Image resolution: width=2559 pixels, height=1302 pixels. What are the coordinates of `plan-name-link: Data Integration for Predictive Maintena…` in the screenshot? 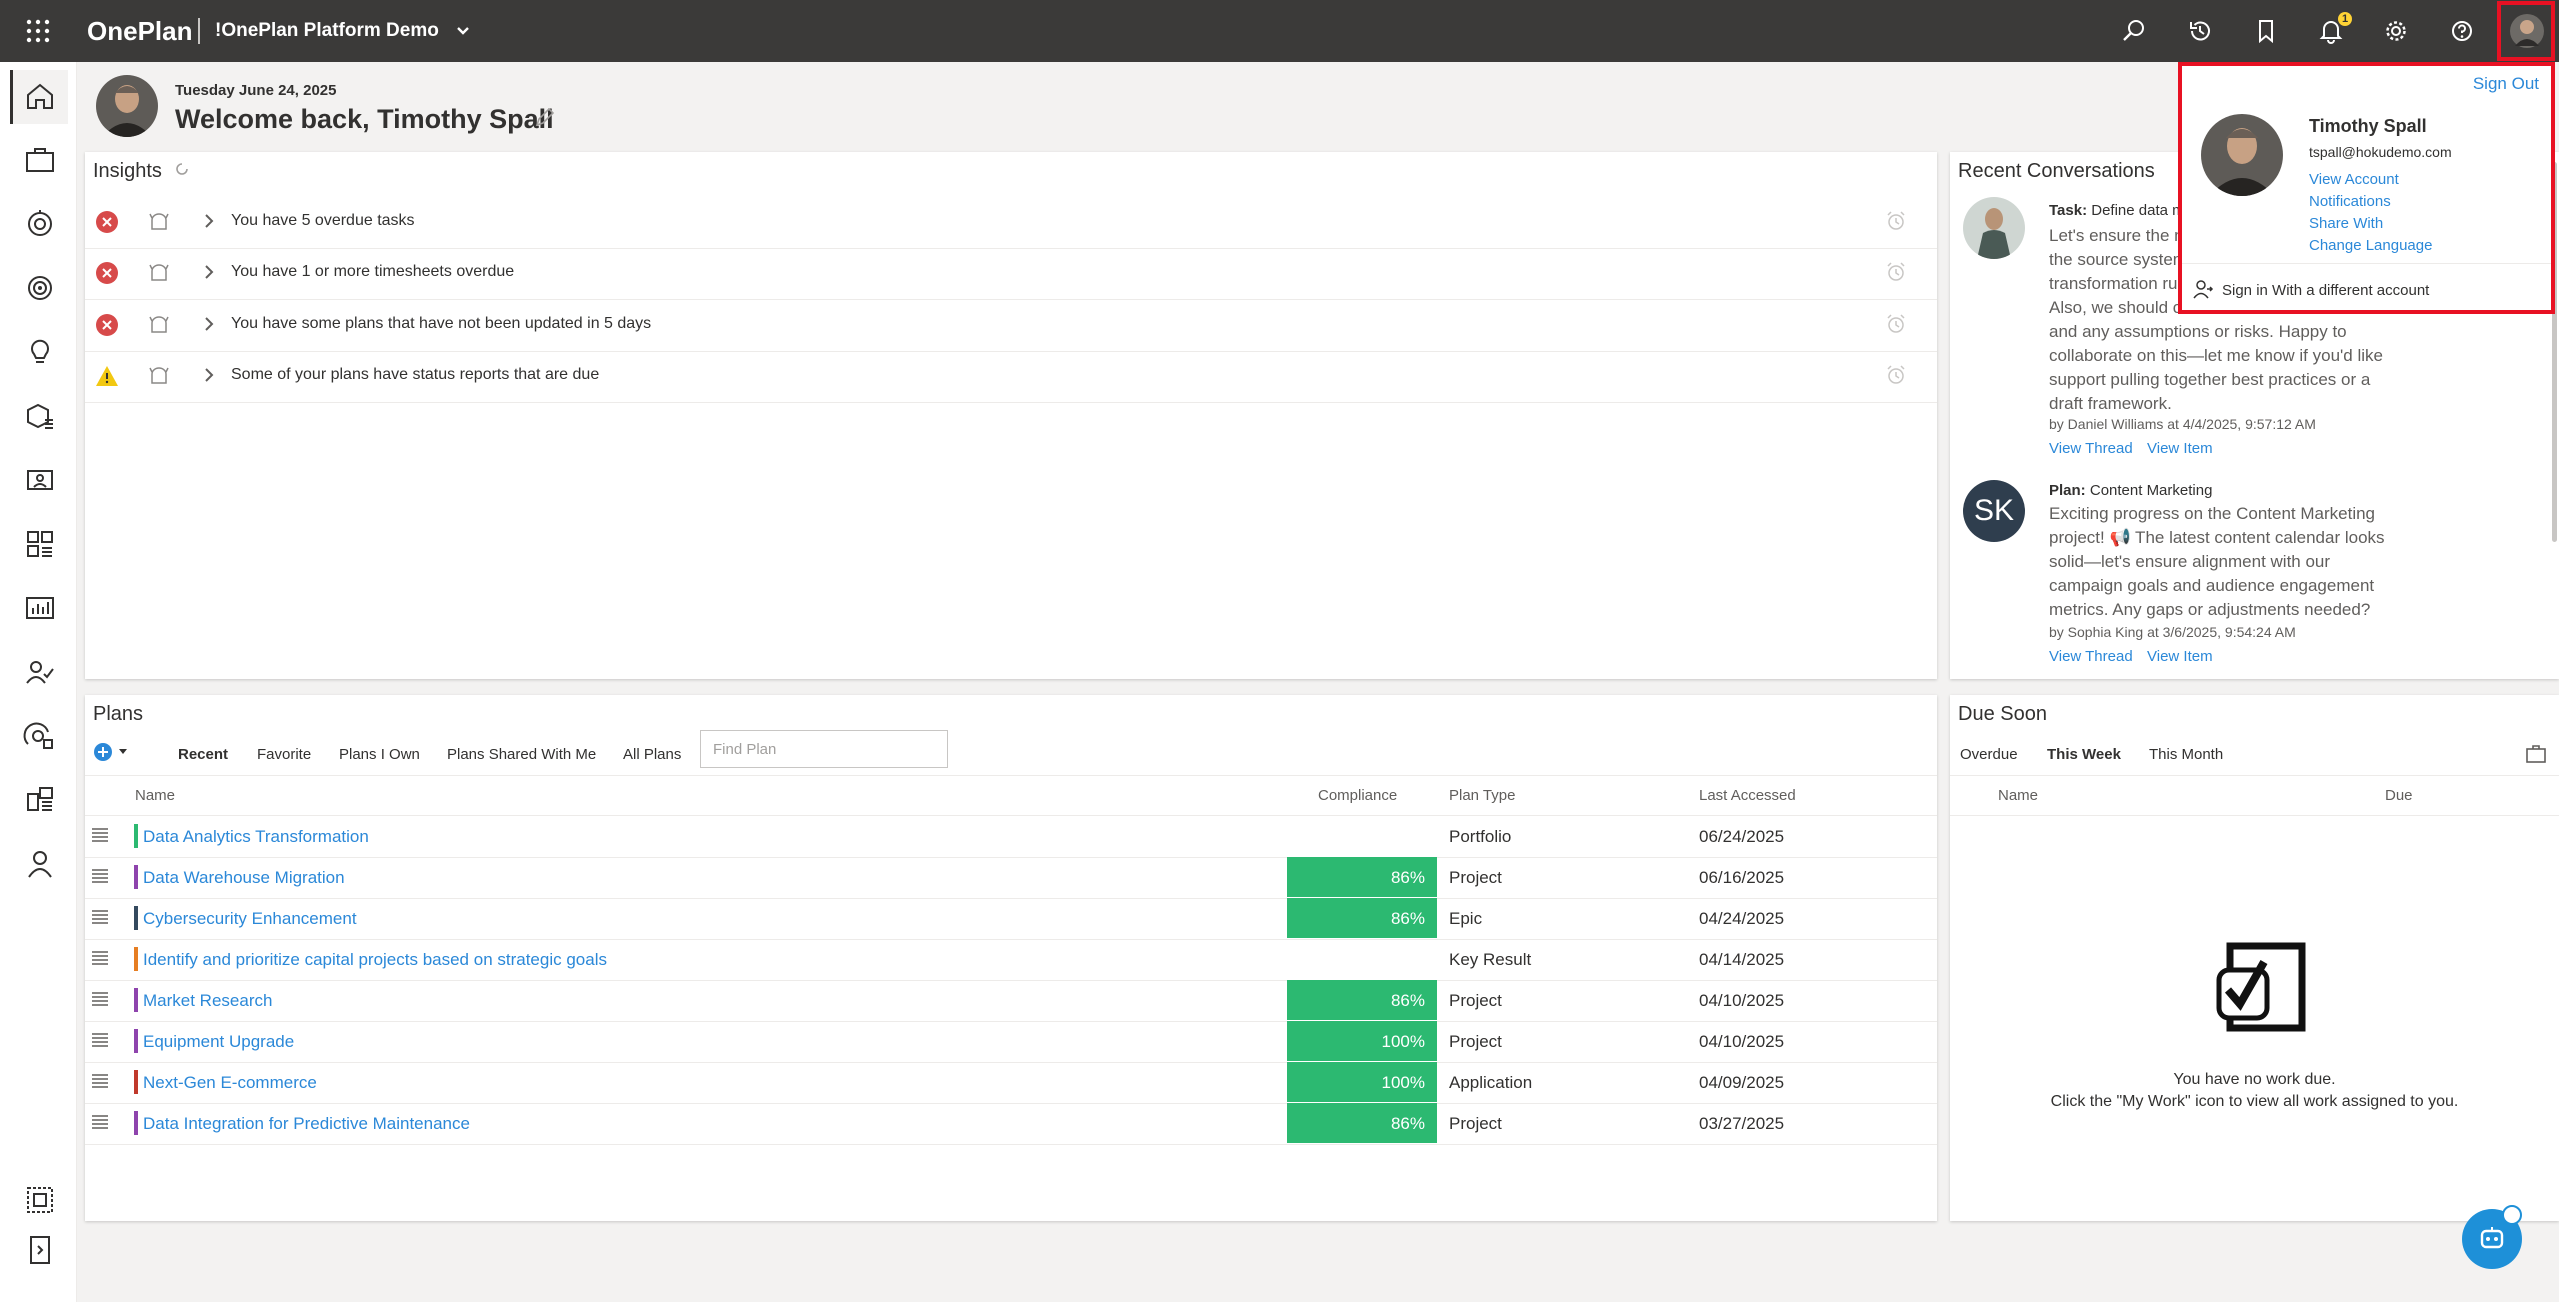 It's located at (306, 1124).